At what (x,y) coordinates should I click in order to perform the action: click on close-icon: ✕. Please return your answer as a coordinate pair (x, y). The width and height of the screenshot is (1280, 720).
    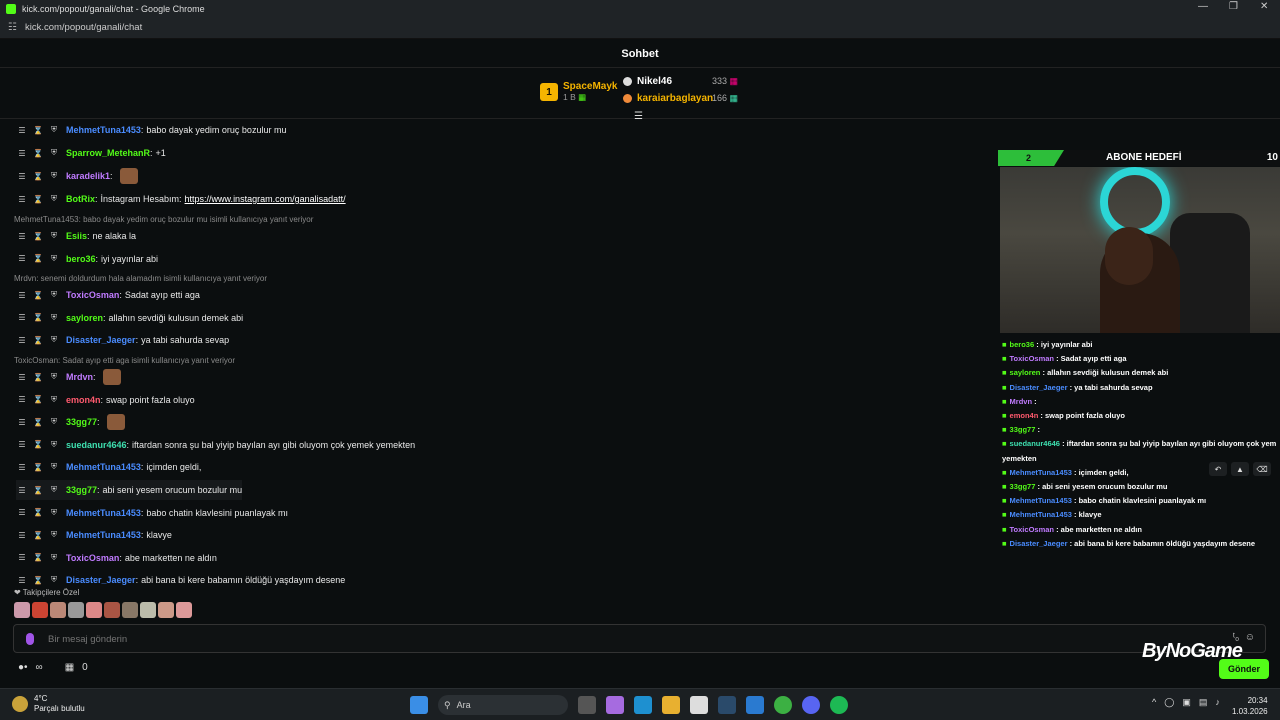
    Looking at the image, I should click on (1264, 6).